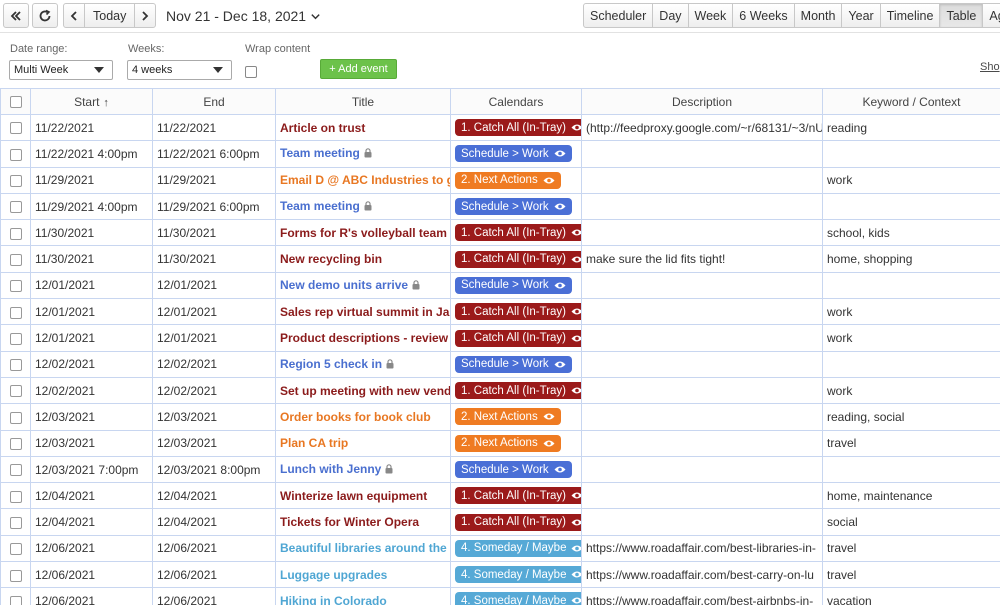 This screenshot has width=1000, height=605. Describe the element at coordinates (763, 15) in the screenshot. I see `view-button-6-weeks: 6 Weeks` at that location.